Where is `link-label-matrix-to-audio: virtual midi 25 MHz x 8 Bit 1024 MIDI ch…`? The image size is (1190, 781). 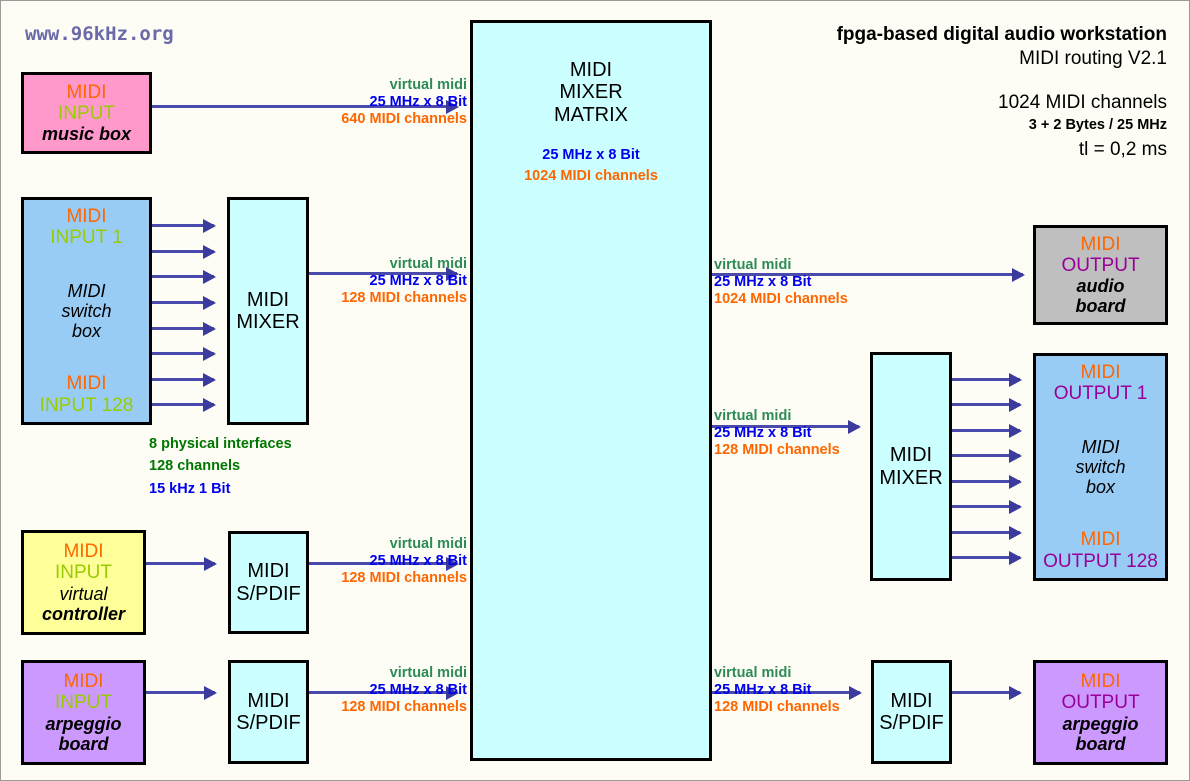 link-label-matrix-to-audio: virtual midi 25 MHz x 8 Bit 1024 MIDI ch… is located at coordinates (864, 282).